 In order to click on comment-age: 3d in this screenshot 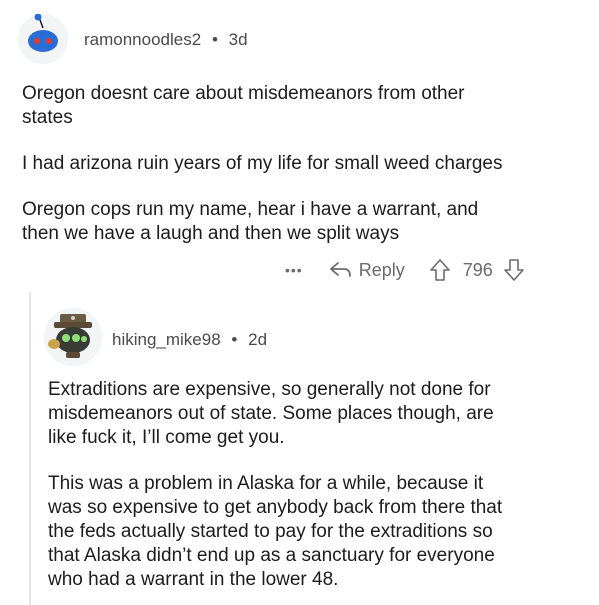, I will do `click(238, 39)`.